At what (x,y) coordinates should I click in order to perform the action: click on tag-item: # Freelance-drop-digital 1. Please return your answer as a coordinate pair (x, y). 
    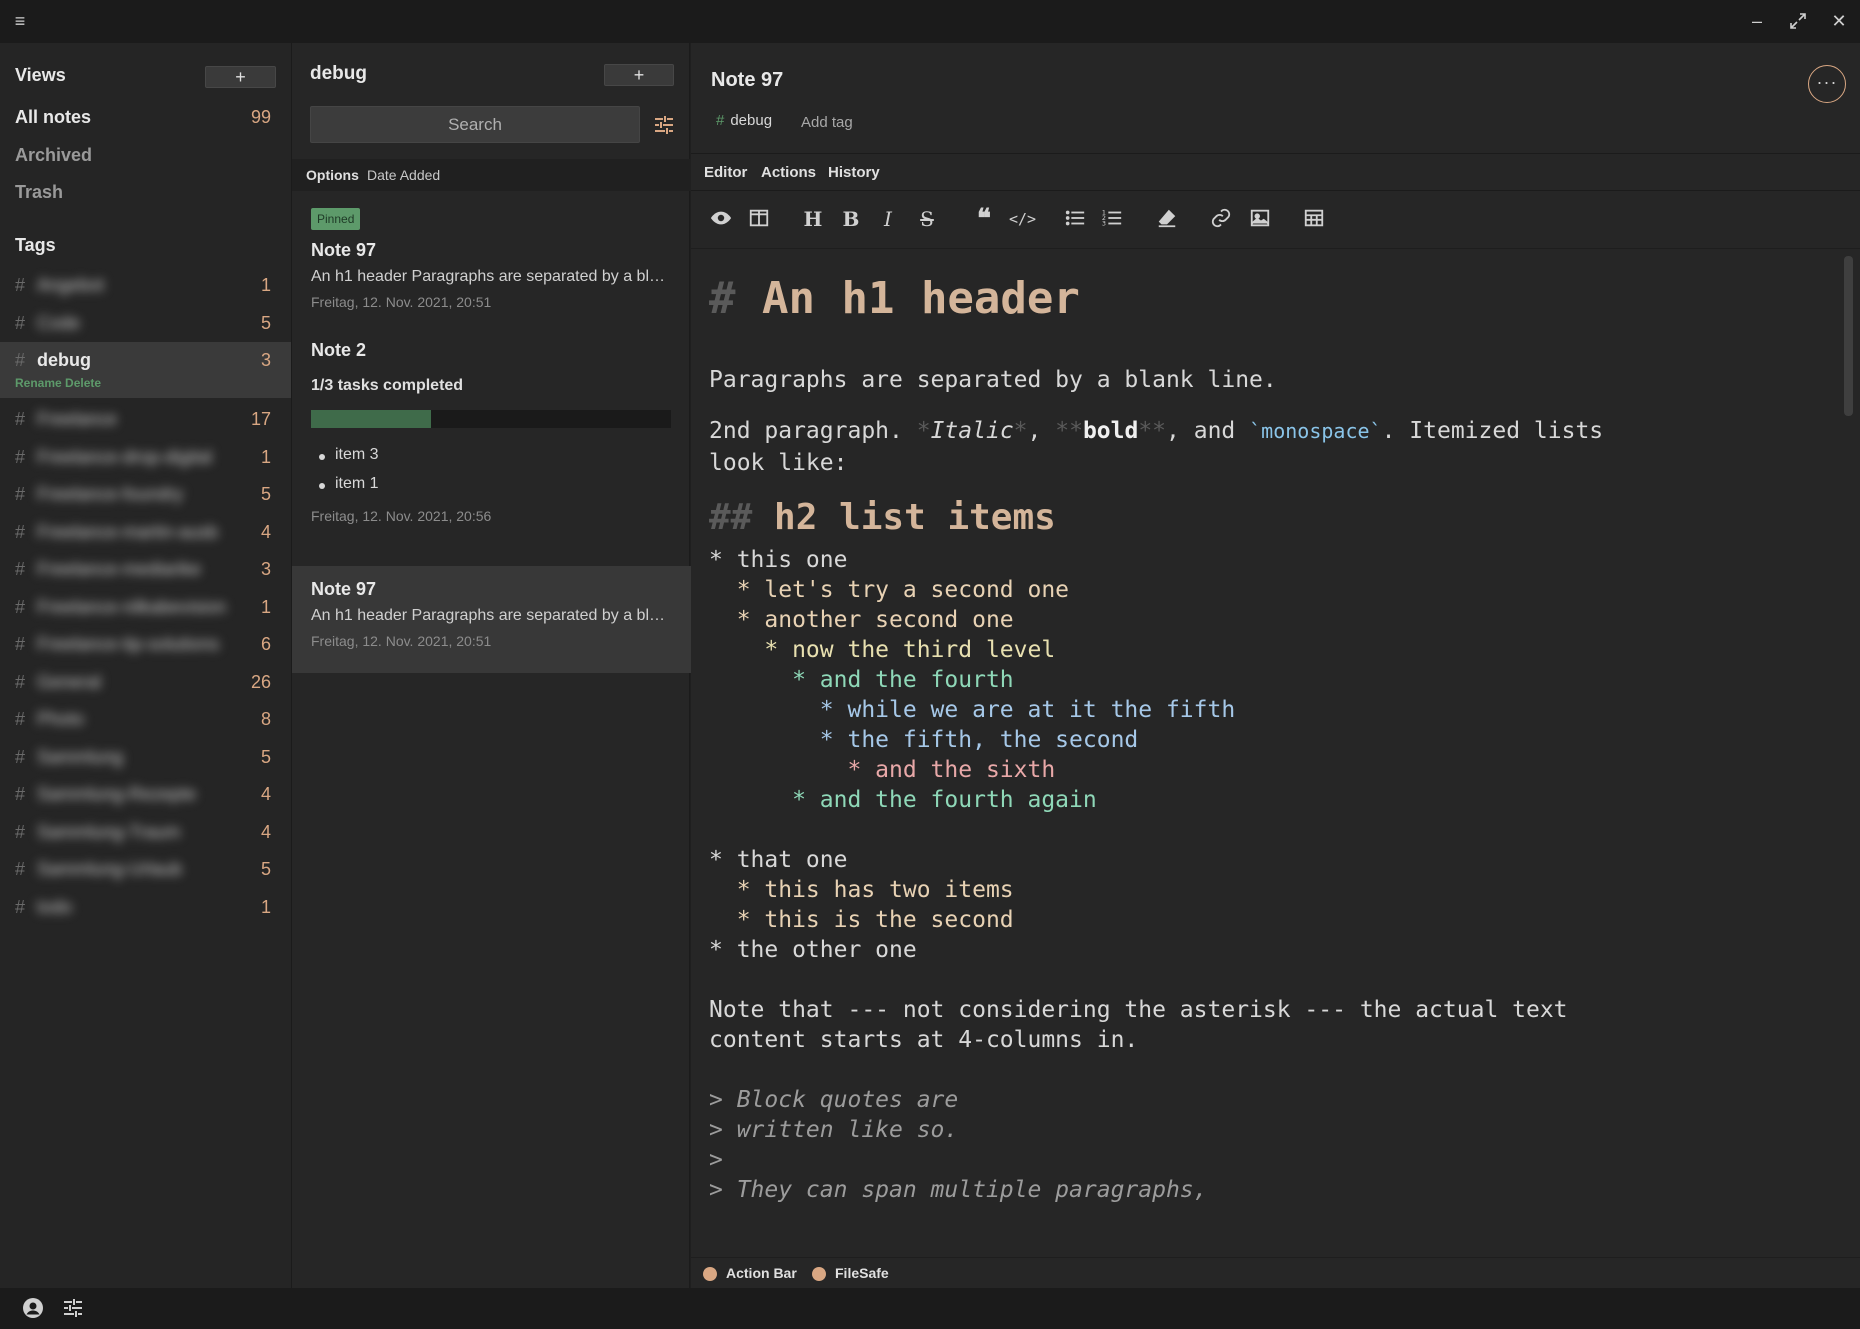
    Looking at the image, I should click on (145, 459).